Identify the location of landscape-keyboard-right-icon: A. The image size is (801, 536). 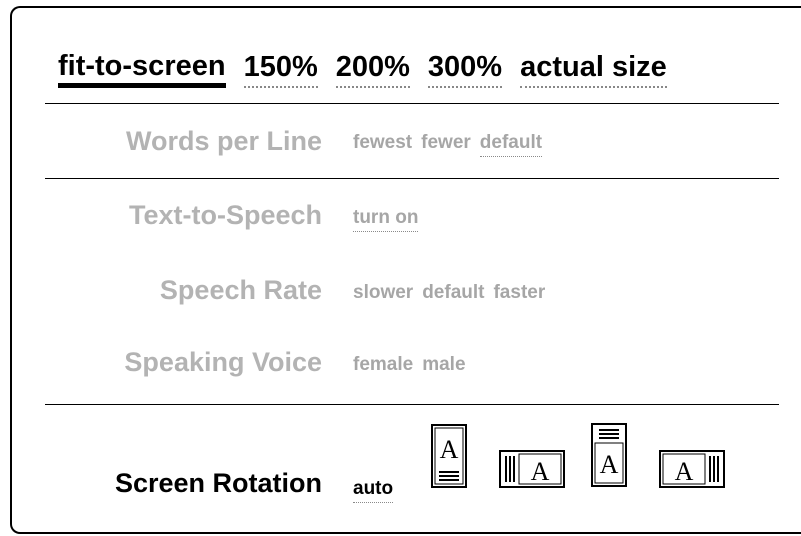
(692, 469).